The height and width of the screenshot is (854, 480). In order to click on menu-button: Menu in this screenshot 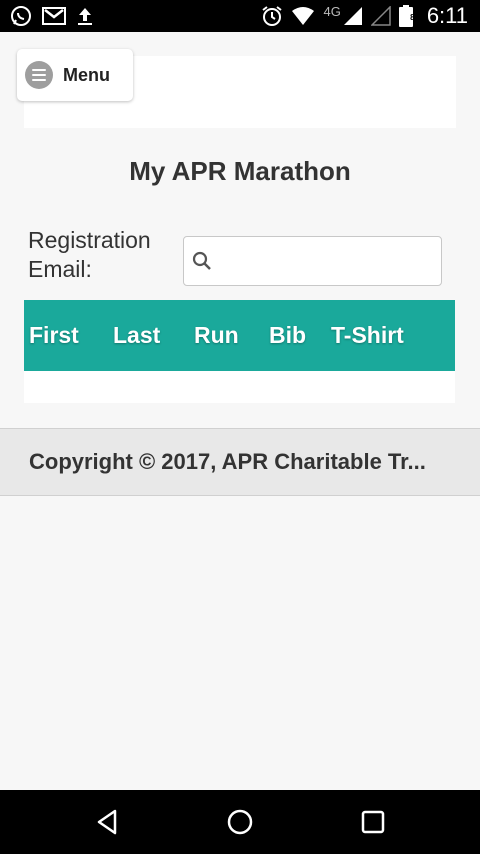, I will do `click(75, 75)`.